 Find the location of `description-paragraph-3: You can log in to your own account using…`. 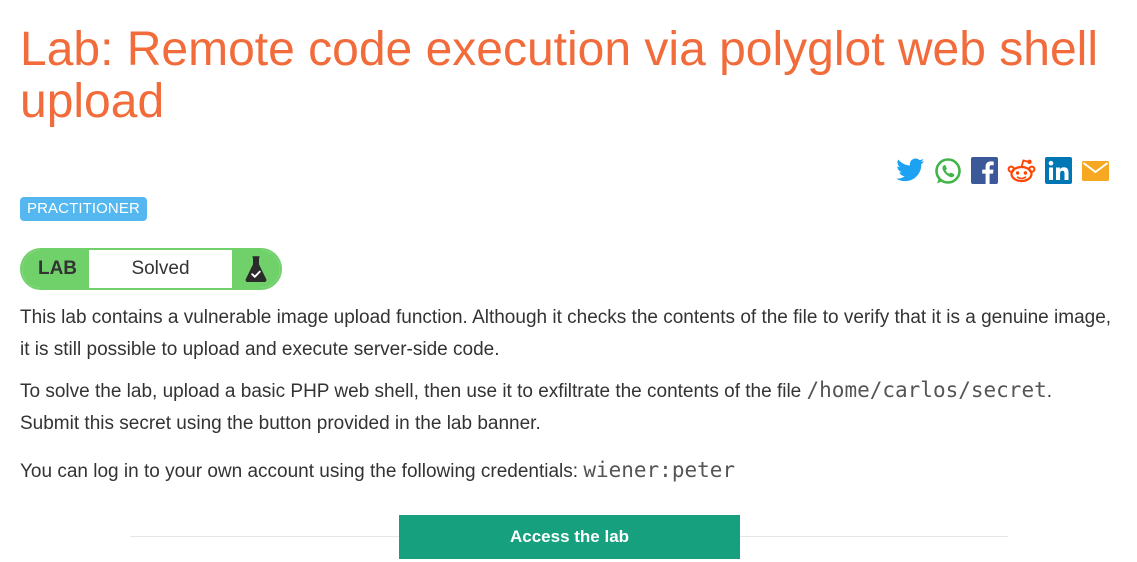

description-paragraph-3: You can log in to your own account using… is located at coordinates (567, 471).